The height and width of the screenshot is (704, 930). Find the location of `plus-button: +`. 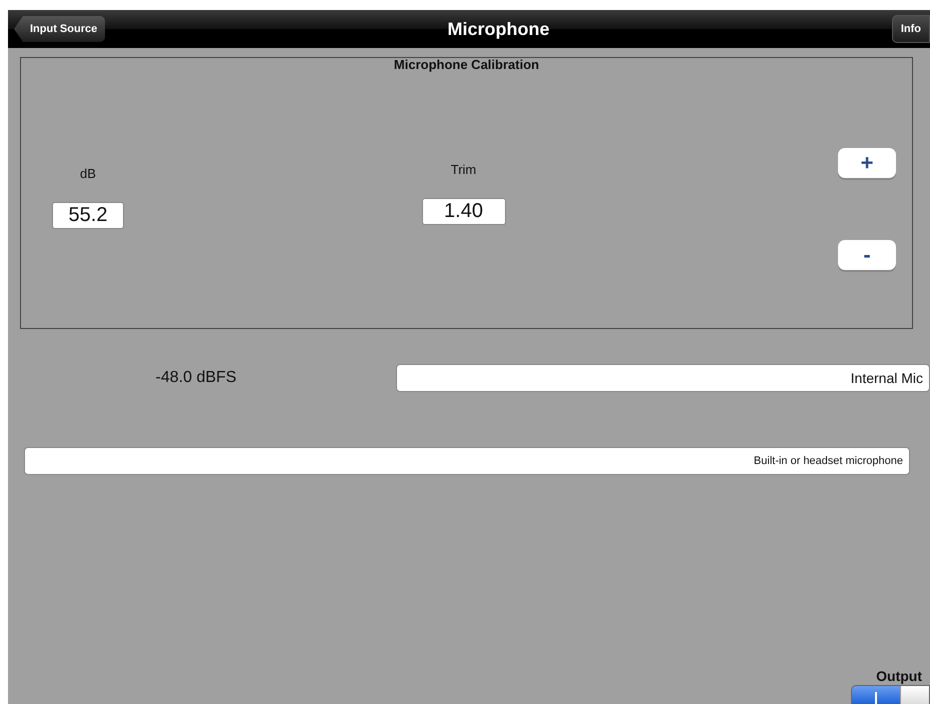

plus-button: + is located at coordinates (867, 163).